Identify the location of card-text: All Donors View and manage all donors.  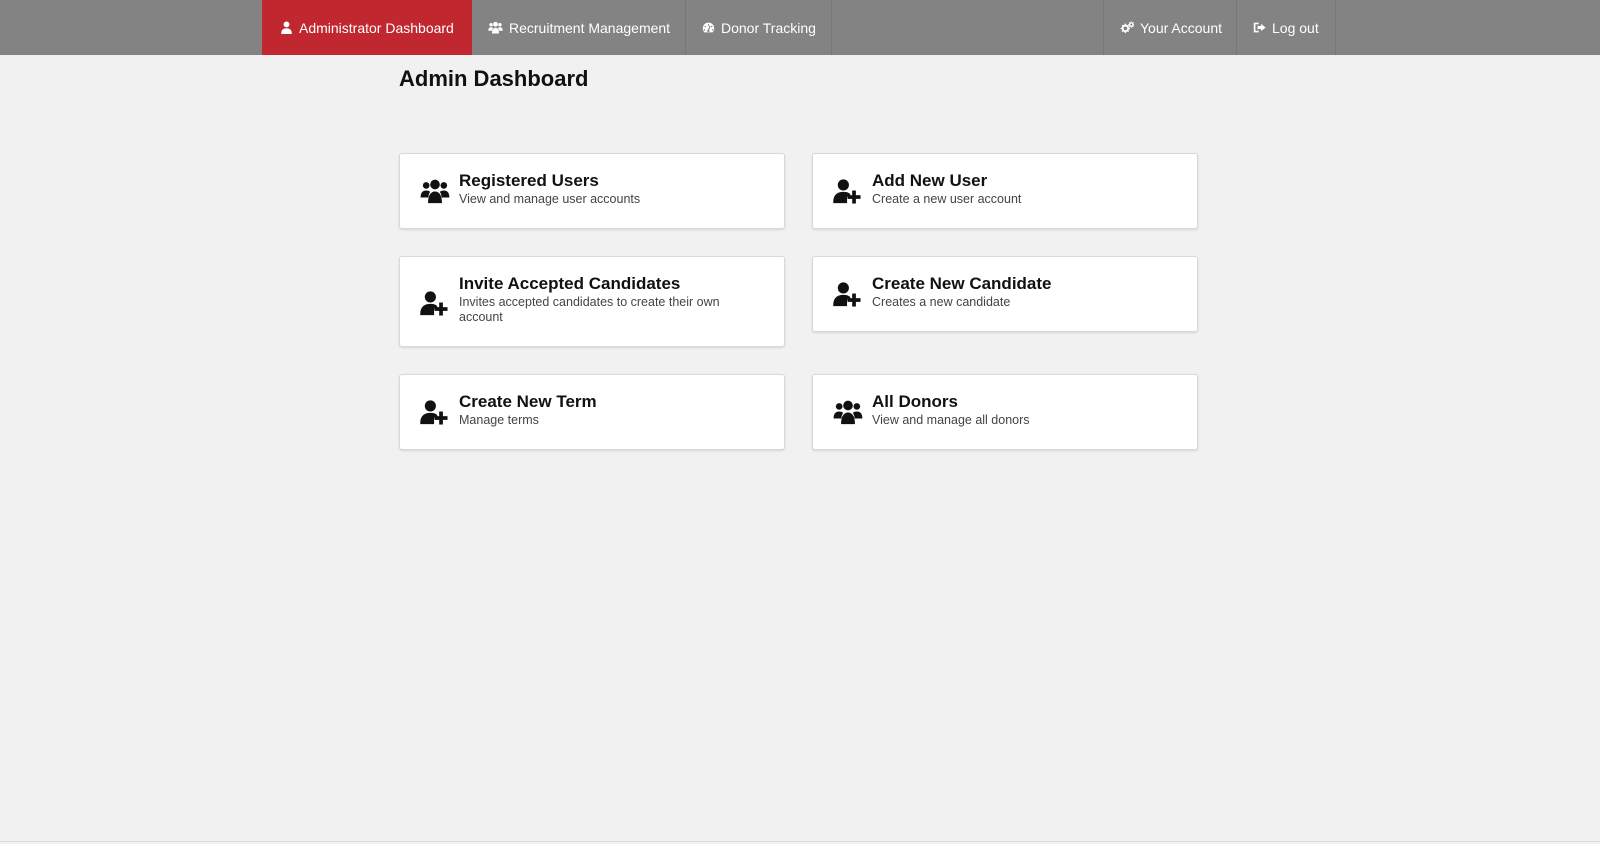
(1025, 409).